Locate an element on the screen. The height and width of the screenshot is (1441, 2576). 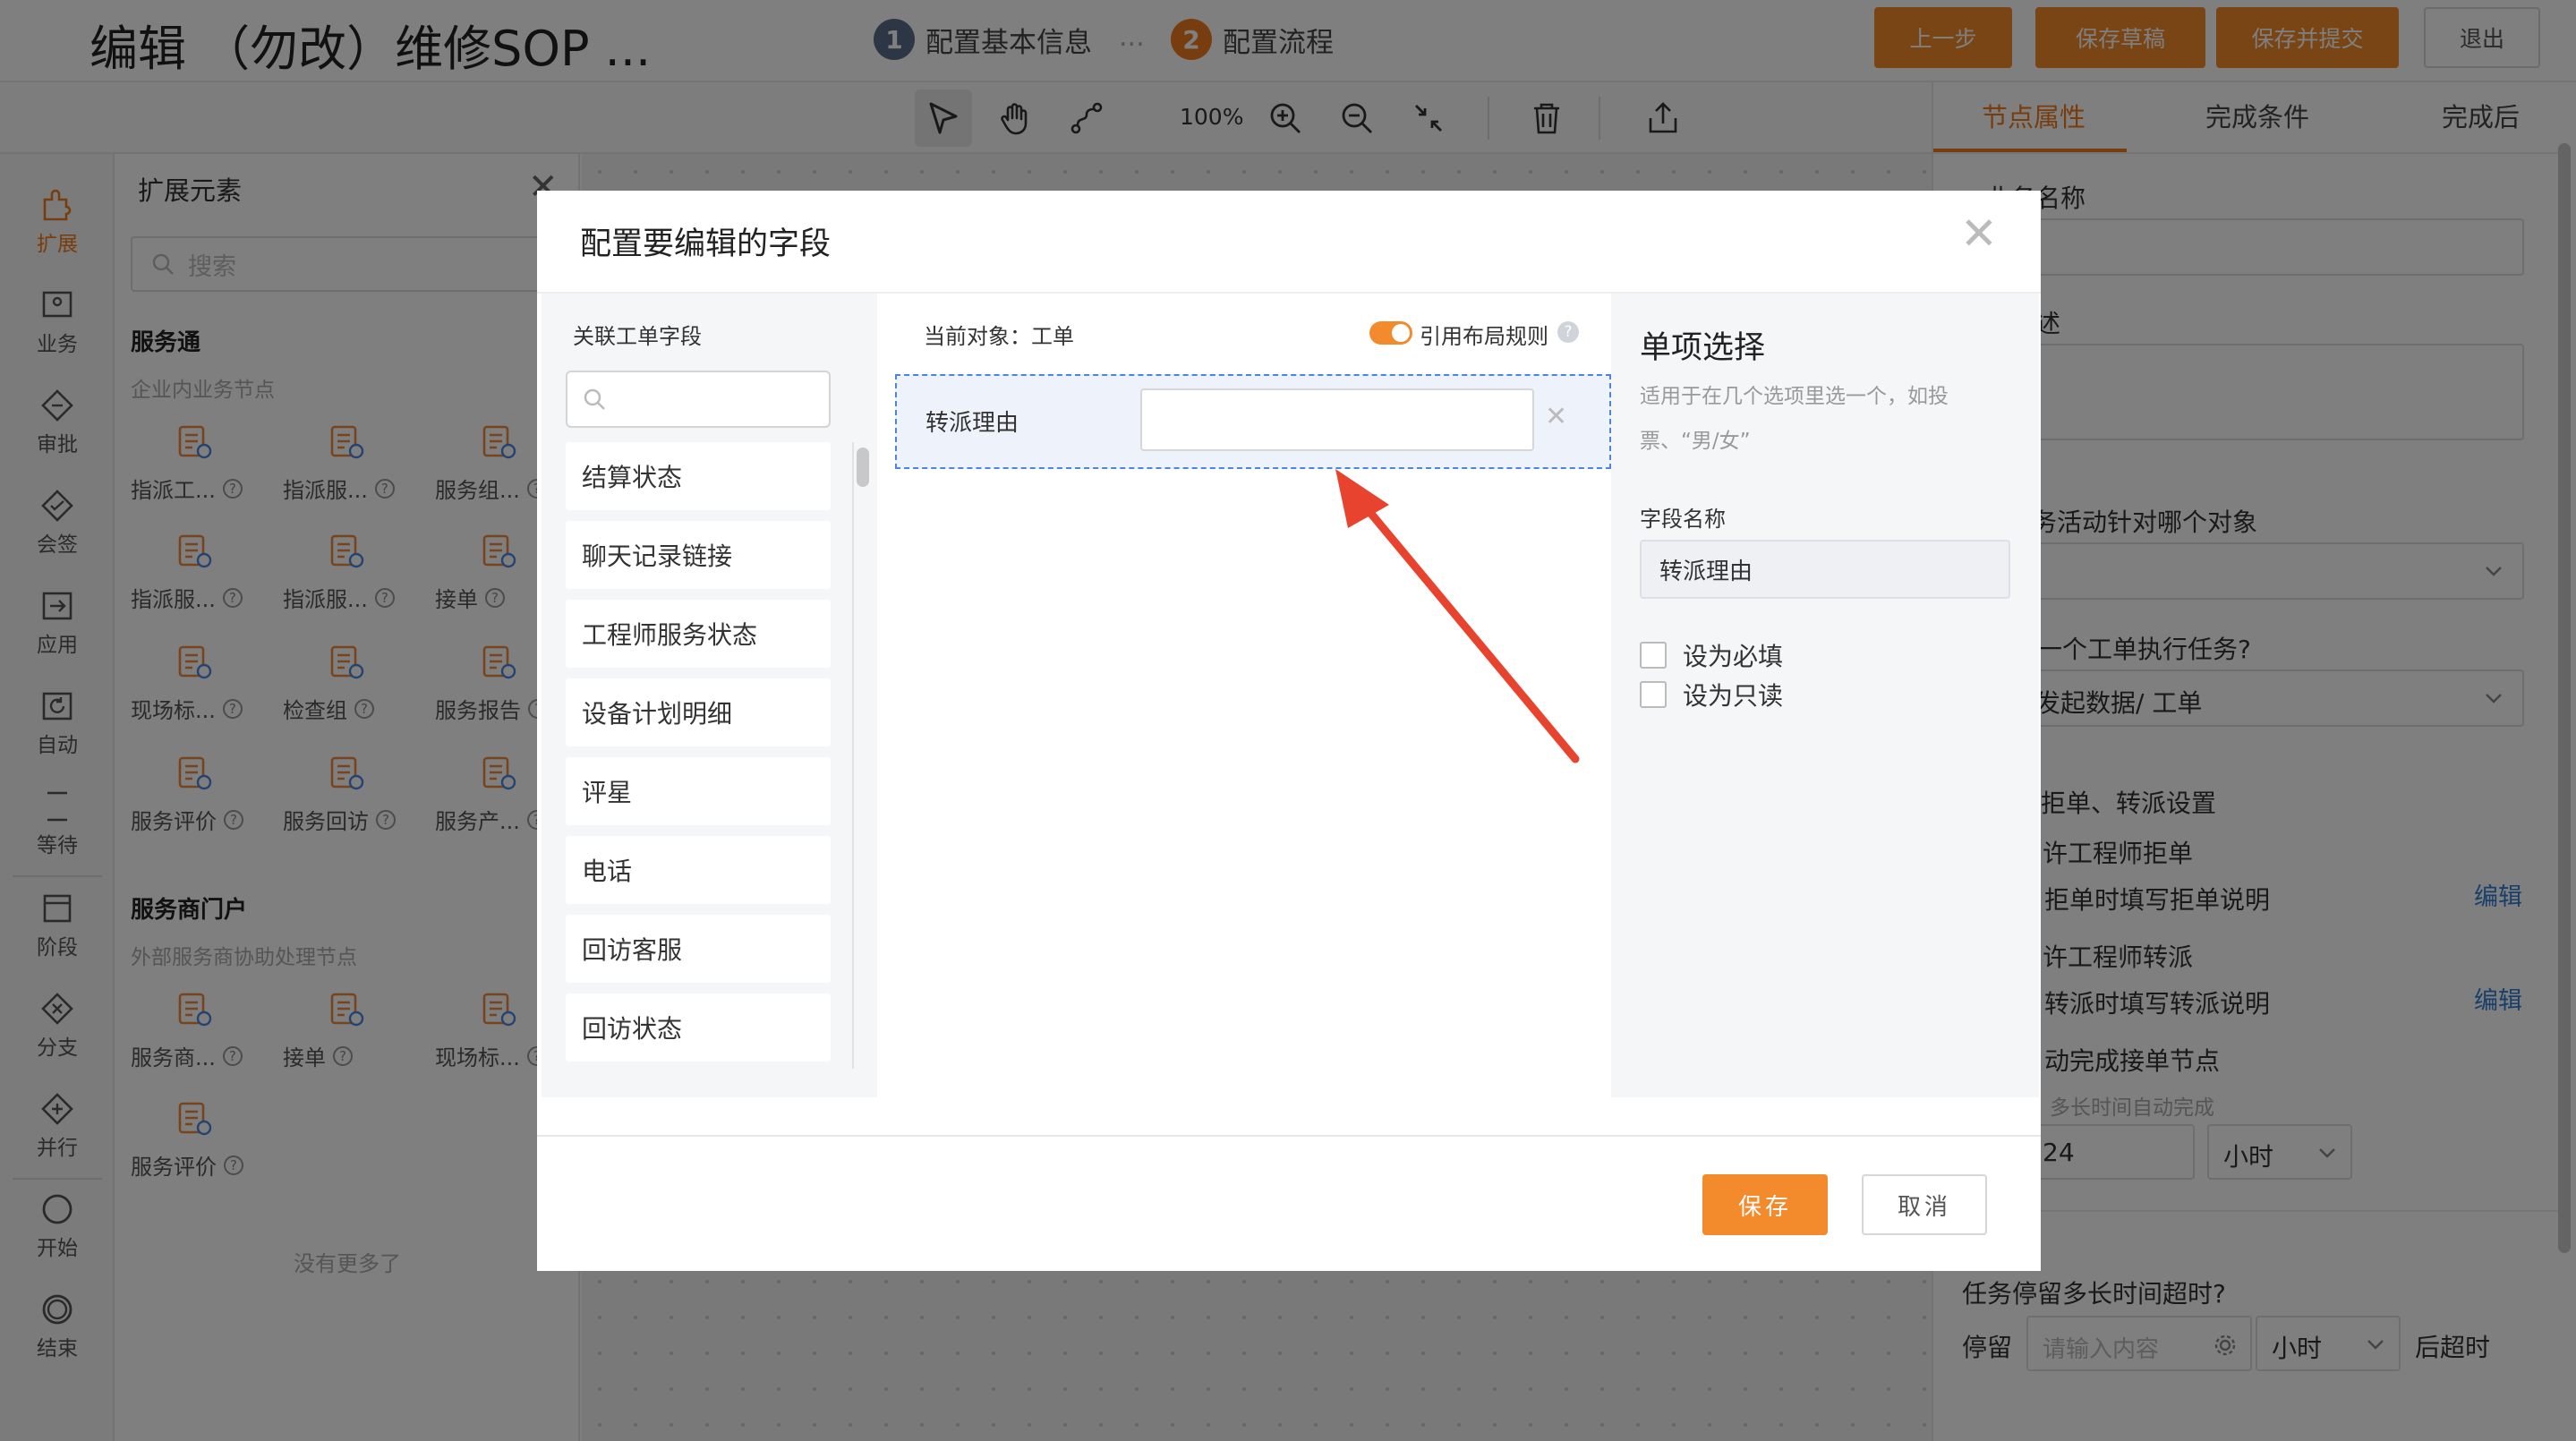
field-type-title: 单项选择 is located at coordinates (1703, 348).